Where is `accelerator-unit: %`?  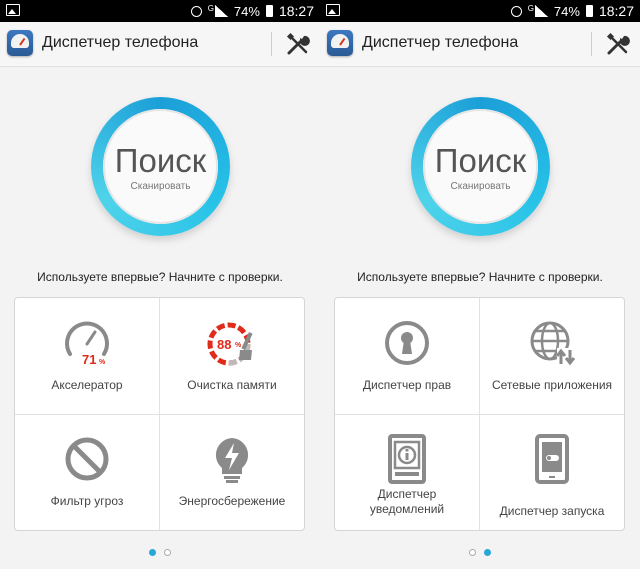 accelerator-unit: % is located at coordinates (102, 362).